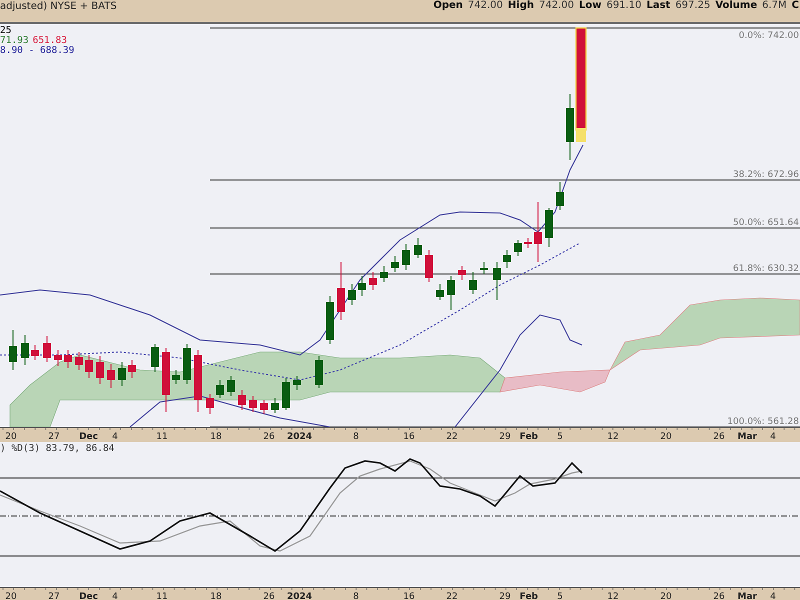 This screenshot has width=800, height=600. What do you see at coordinates (624, 5) in the screenshot?
I see `quote-value: 691.10` at bounding box center [624, 5].